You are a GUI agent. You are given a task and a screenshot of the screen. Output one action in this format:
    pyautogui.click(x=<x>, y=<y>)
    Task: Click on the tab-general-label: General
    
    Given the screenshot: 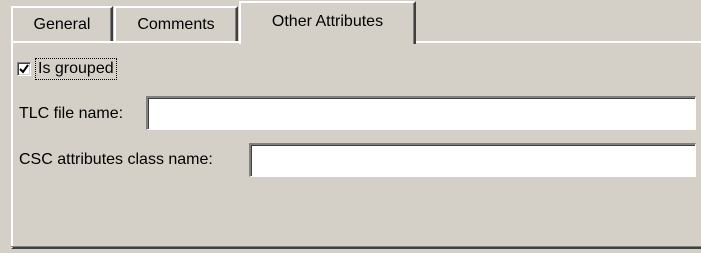 What is the action you would take?
    pyautogui.click(x=62, y=24)
    